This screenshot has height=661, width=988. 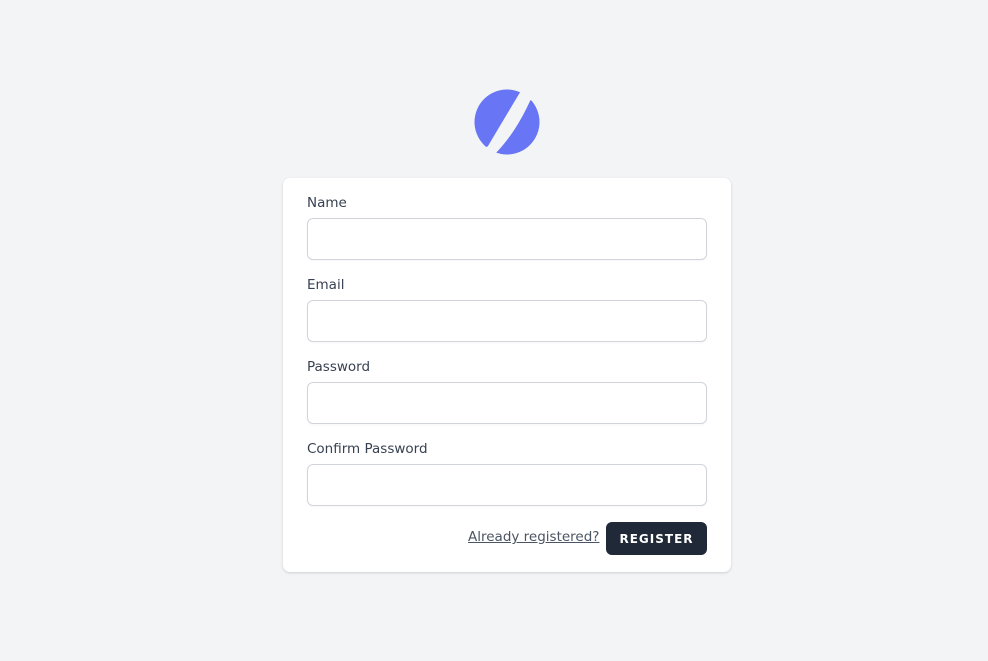 I want to click on app-logo, so click(x=507, y=122).